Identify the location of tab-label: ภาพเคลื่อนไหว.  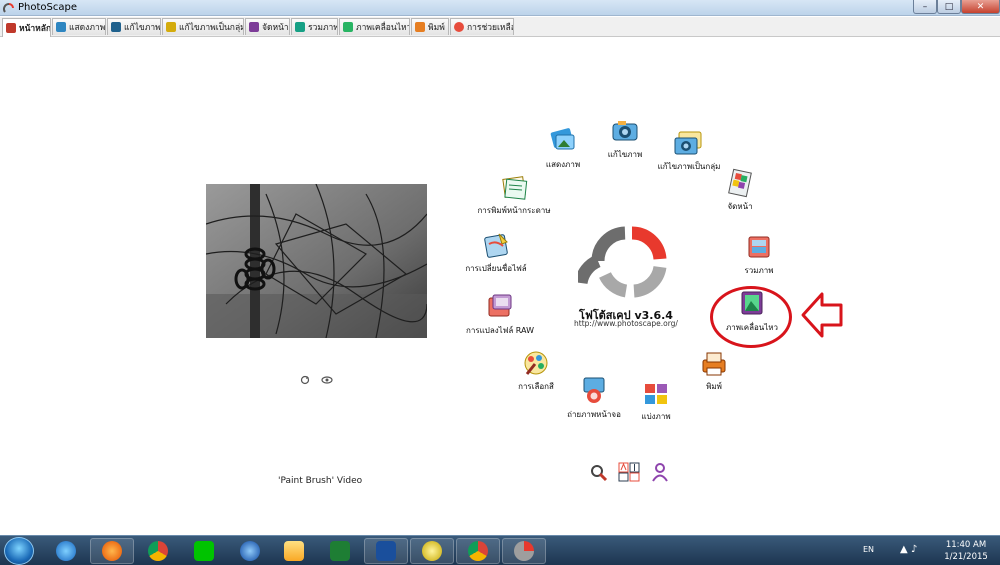
(383, 28).